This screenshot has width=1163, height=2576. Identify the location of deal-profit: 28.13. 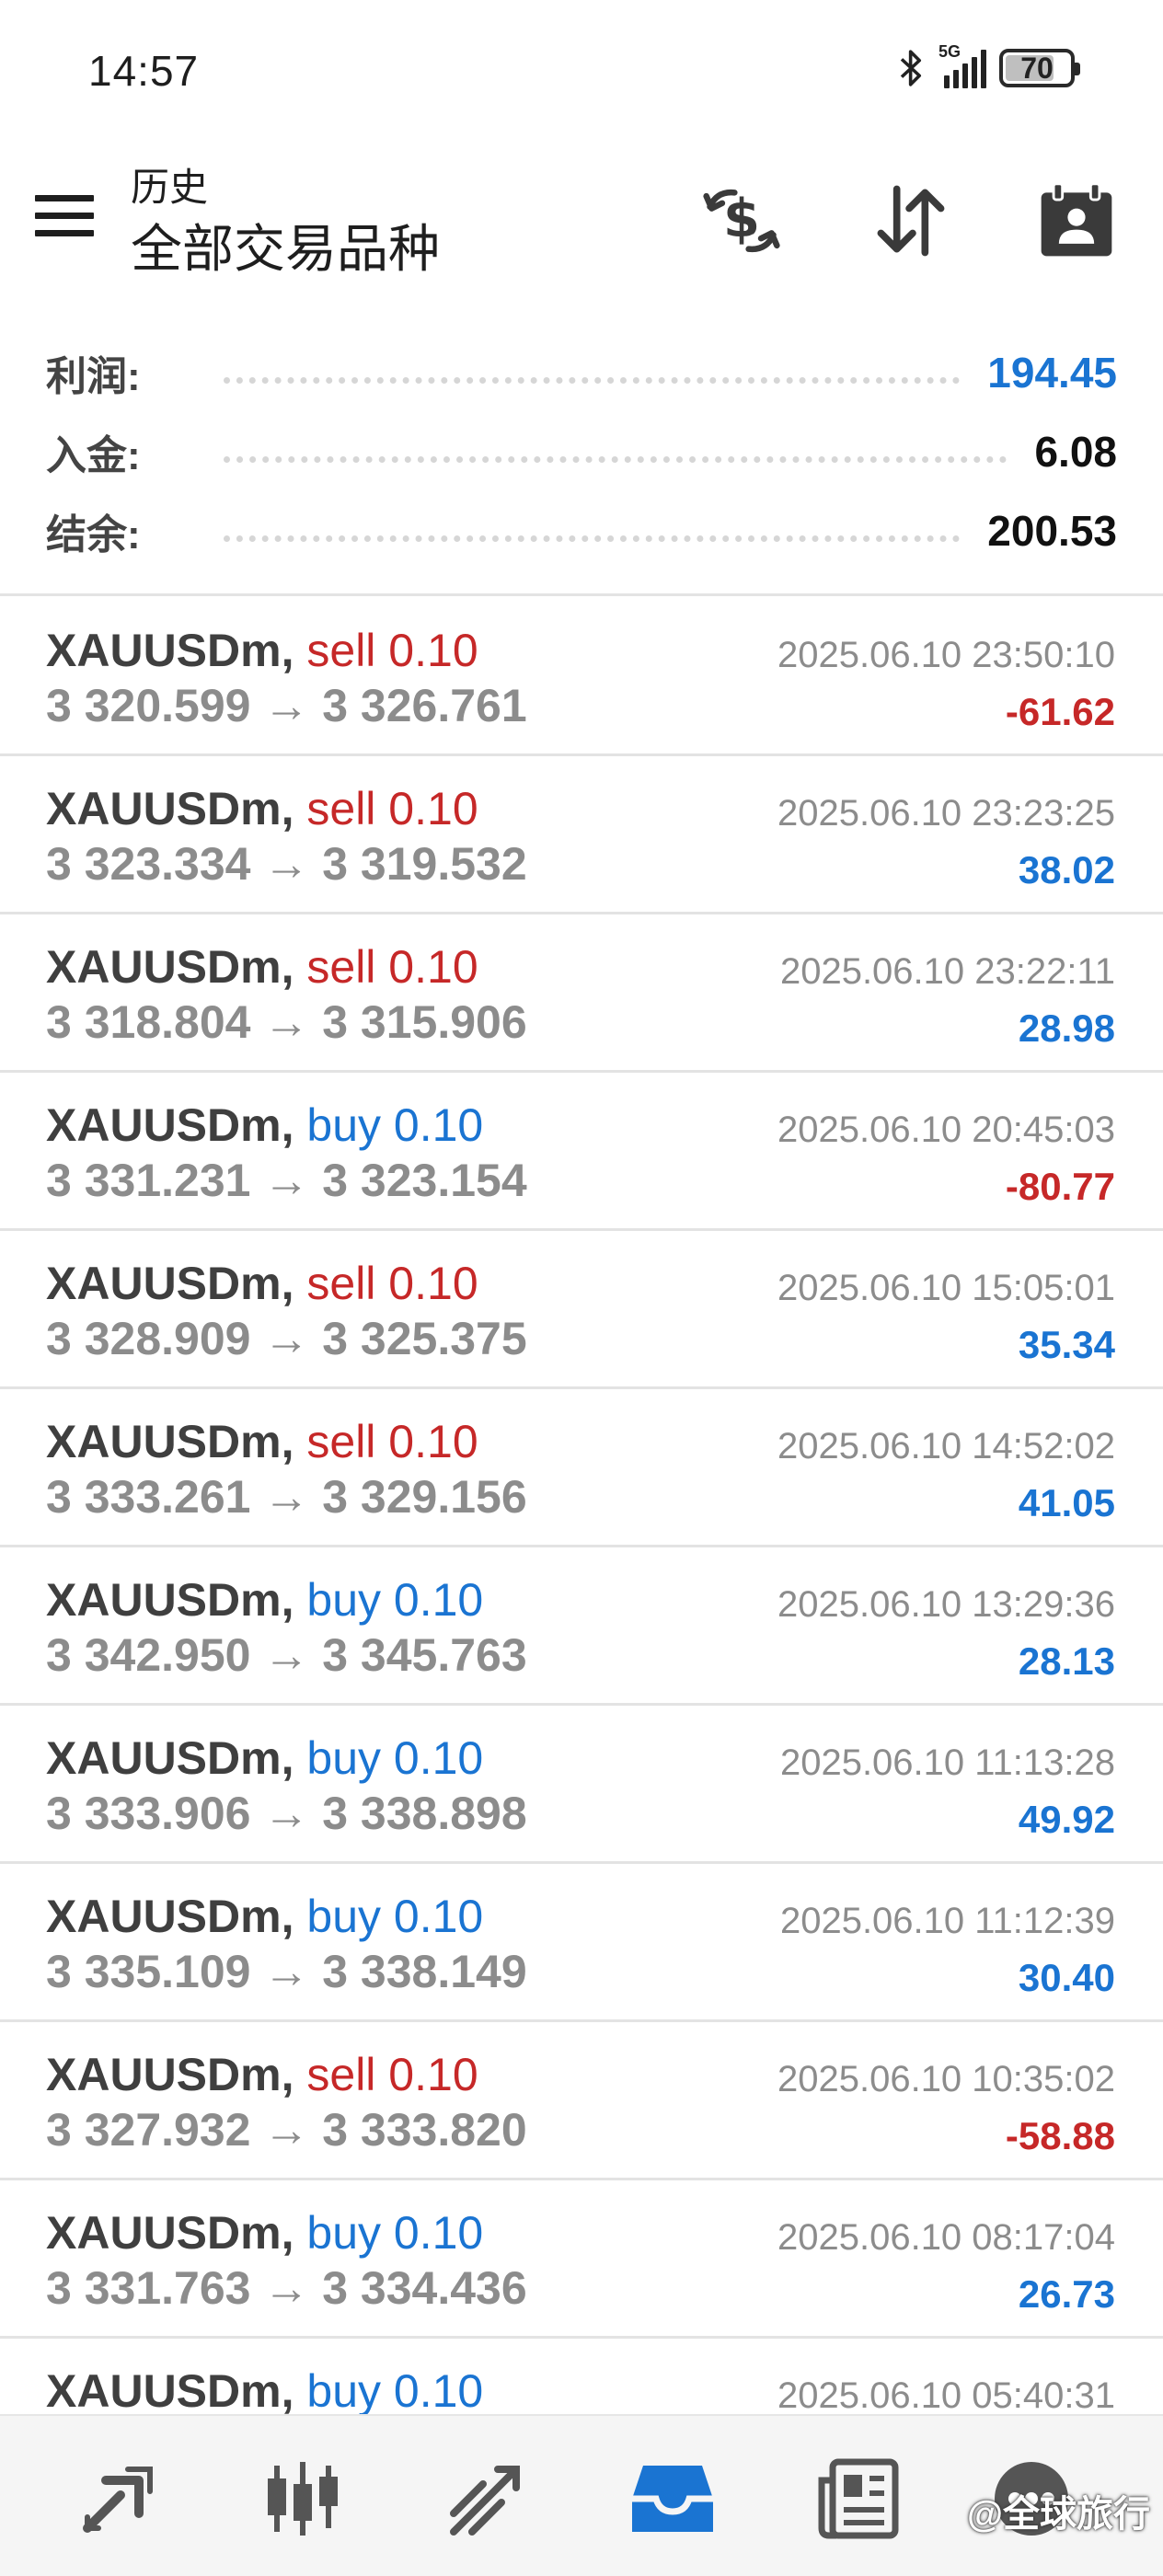
(1066, 1661).